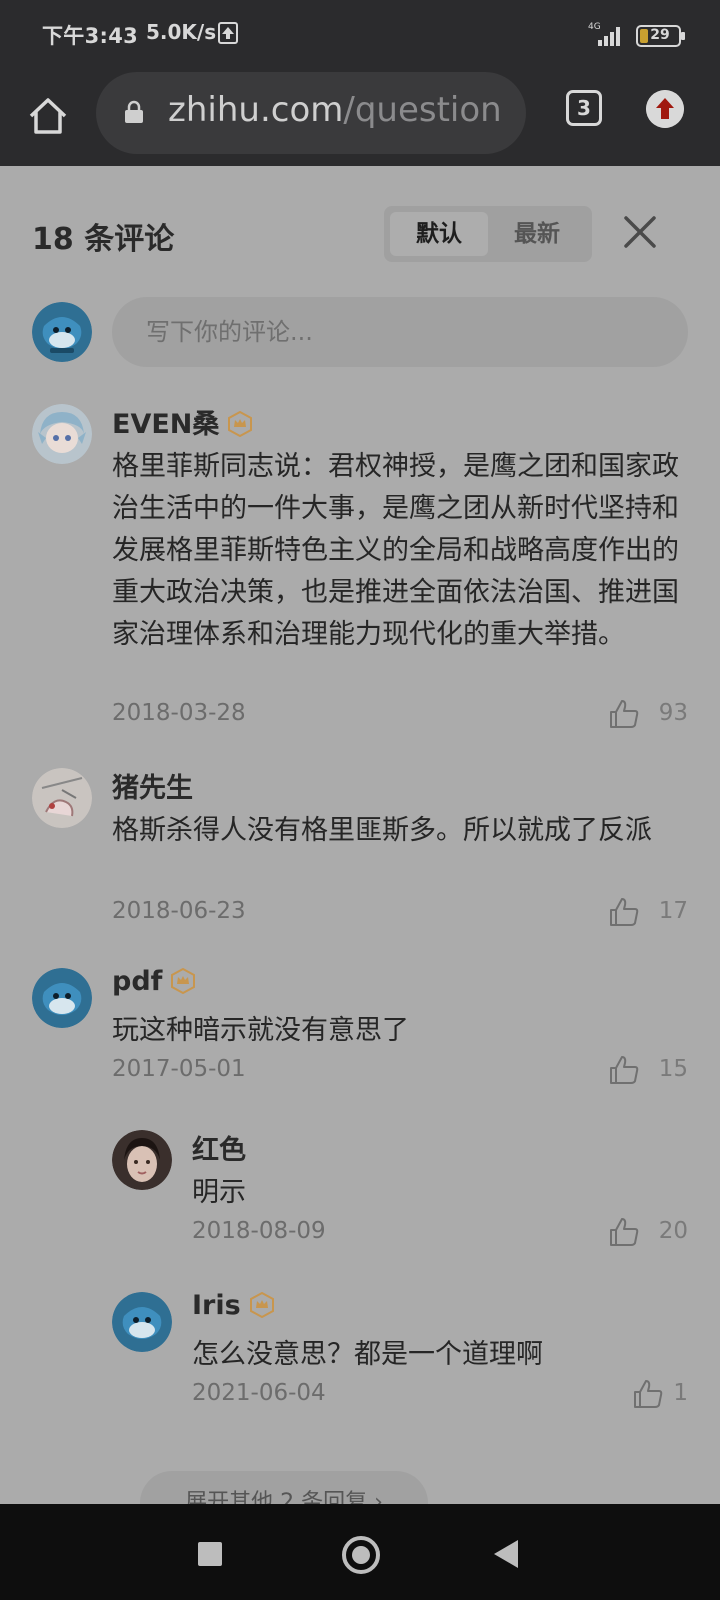 Image resolution: width=720 pixels, height=1600 pixels. Describe the element at coordinates (673, 1231) in the screenshot. I see `like-count: 20` at that location.